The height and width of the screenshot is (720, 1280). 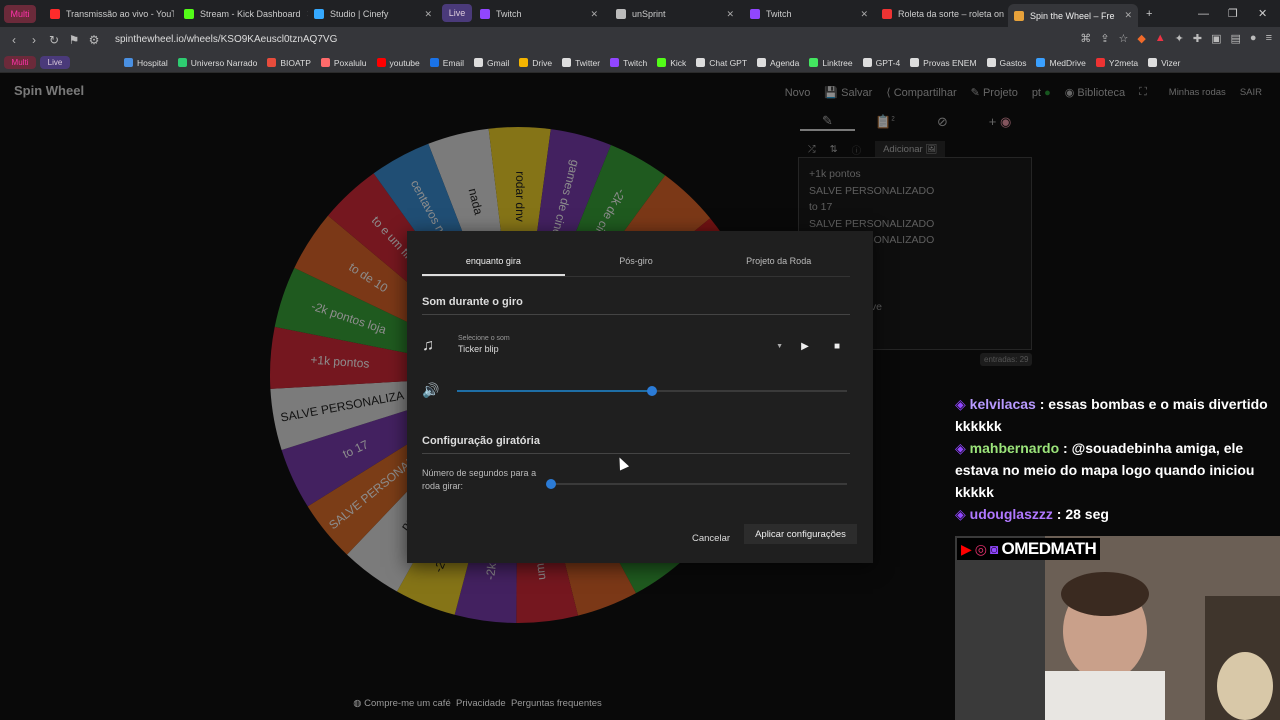 I want to click on bookmark-item: Twitter, so click(x=581, y=63).